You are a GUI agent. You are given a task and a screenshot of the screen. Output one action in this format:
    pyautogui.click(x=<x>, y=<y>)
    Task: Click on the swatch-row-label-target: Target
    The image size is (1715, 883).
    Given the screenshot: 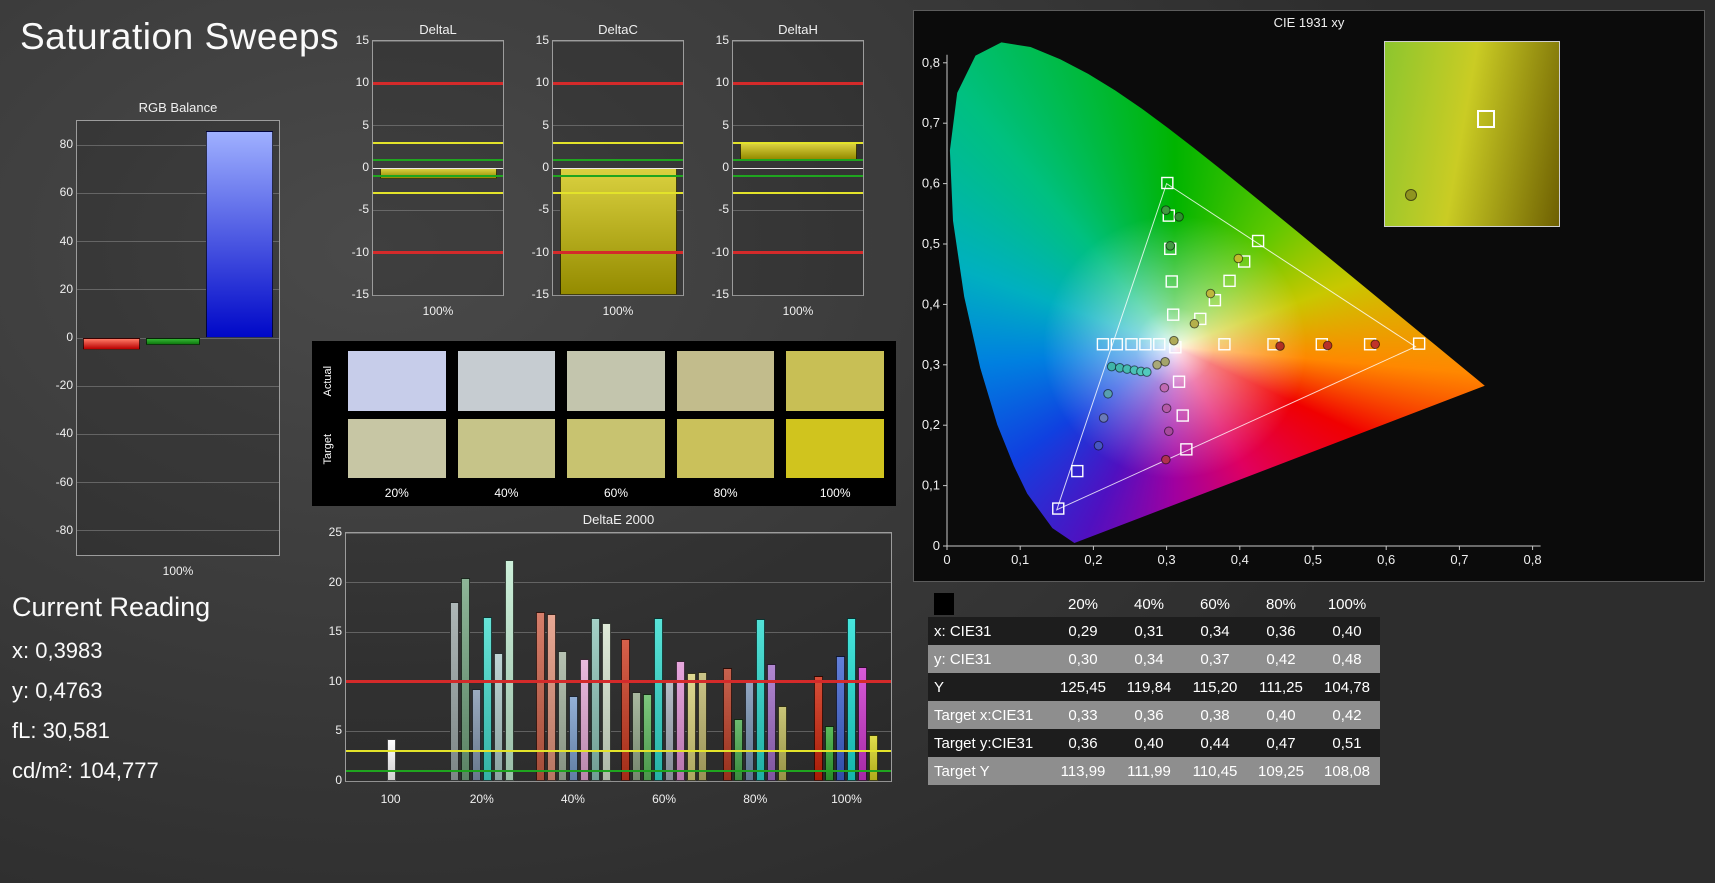 What is the action you would take?
    pyautogui.click(x=328, y=448)
    